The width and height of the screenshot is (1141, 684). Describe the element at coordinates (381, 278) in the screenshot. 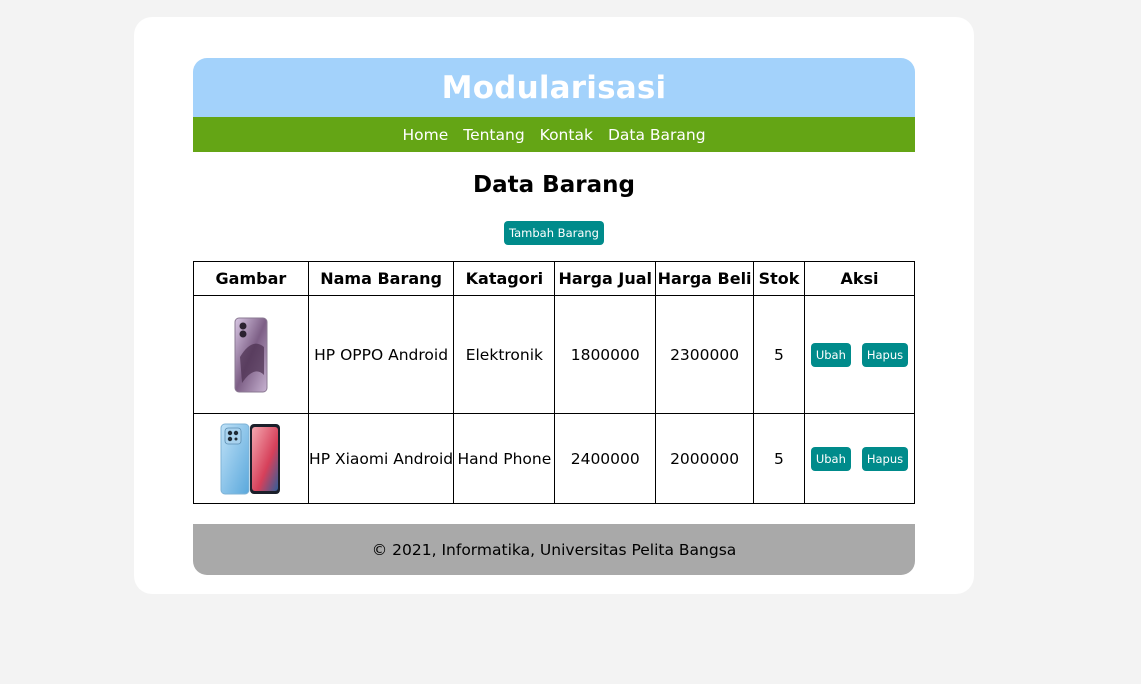

I see `col-header-nama: Nama Barang` at that location.